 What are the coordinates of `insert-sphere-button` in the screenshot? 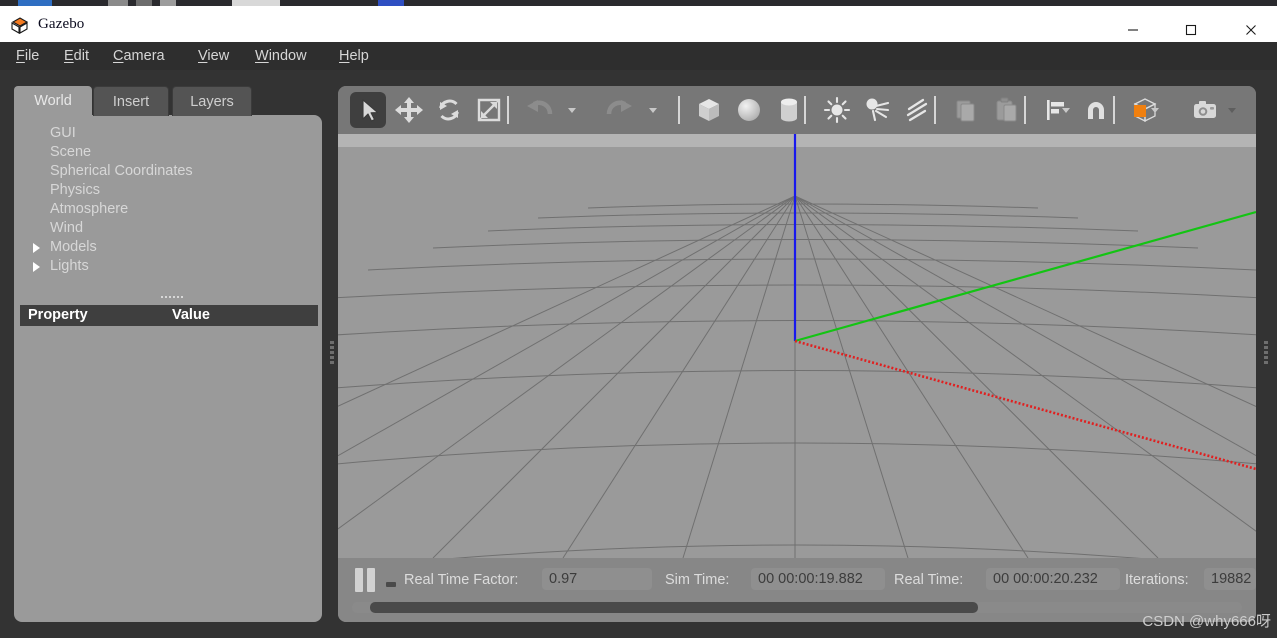 It's located at (749, 110).